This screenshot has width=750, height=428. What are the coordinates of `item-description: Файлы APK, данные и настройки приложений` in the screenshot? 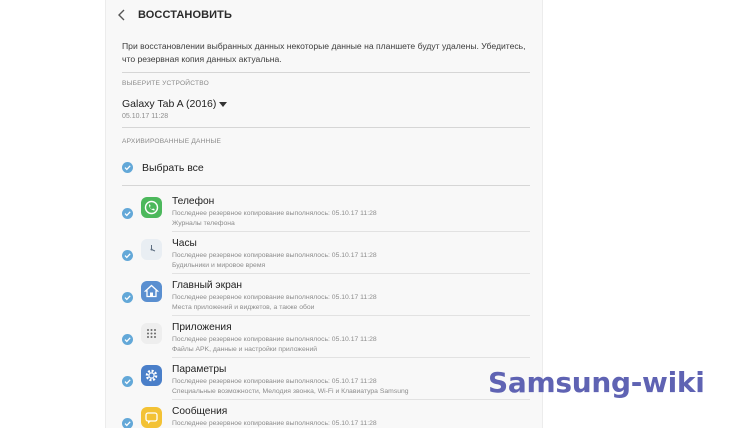 It's located at (245, 349).